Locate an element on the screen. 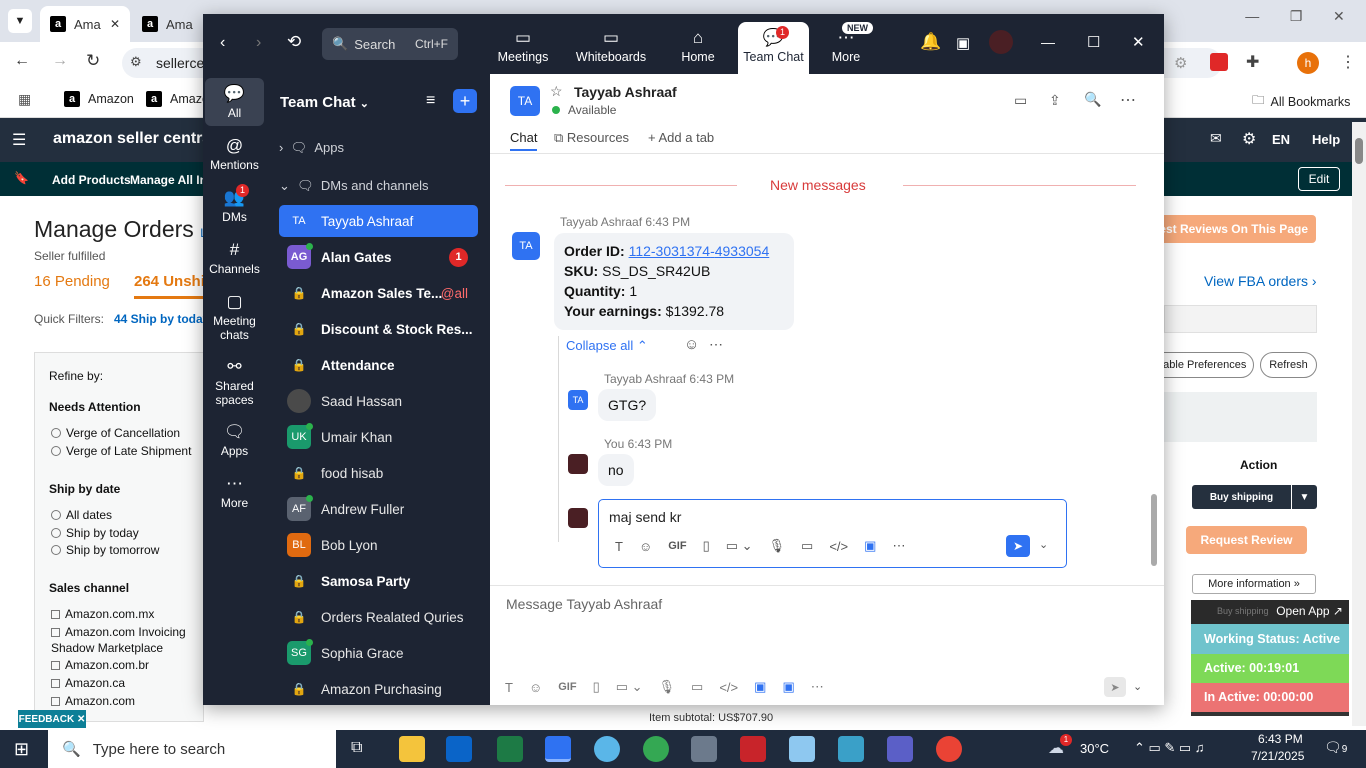 The height and width of the screenshot is (768, 1366). rail-apps: 🗨 Apps is located at coordinates (234, 440).